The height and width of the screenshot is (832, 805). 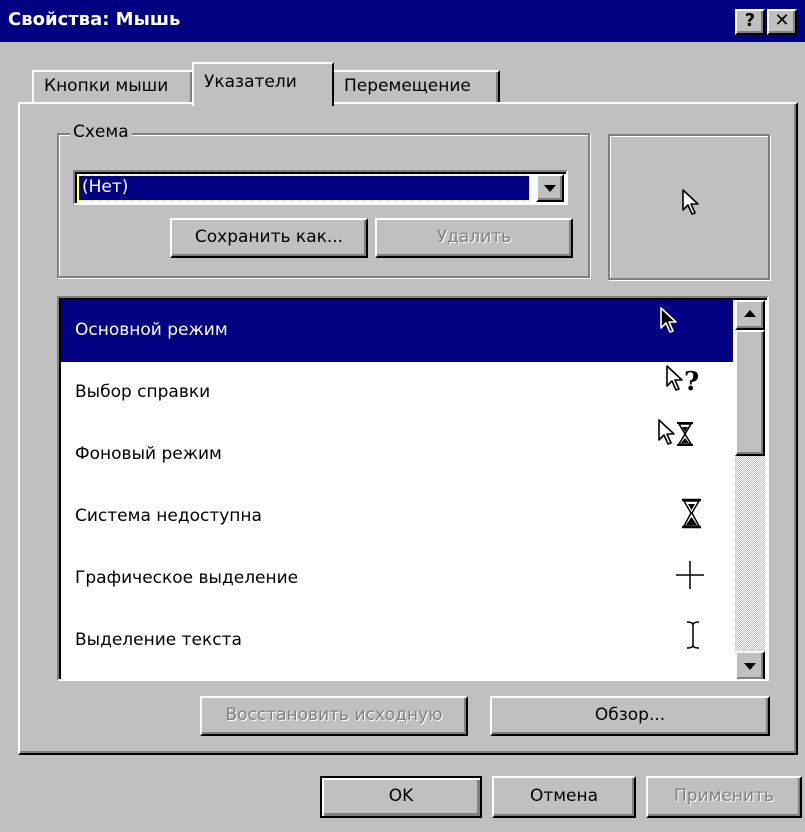 I want to click on close-button: ✕, so click(x=782, y=22).